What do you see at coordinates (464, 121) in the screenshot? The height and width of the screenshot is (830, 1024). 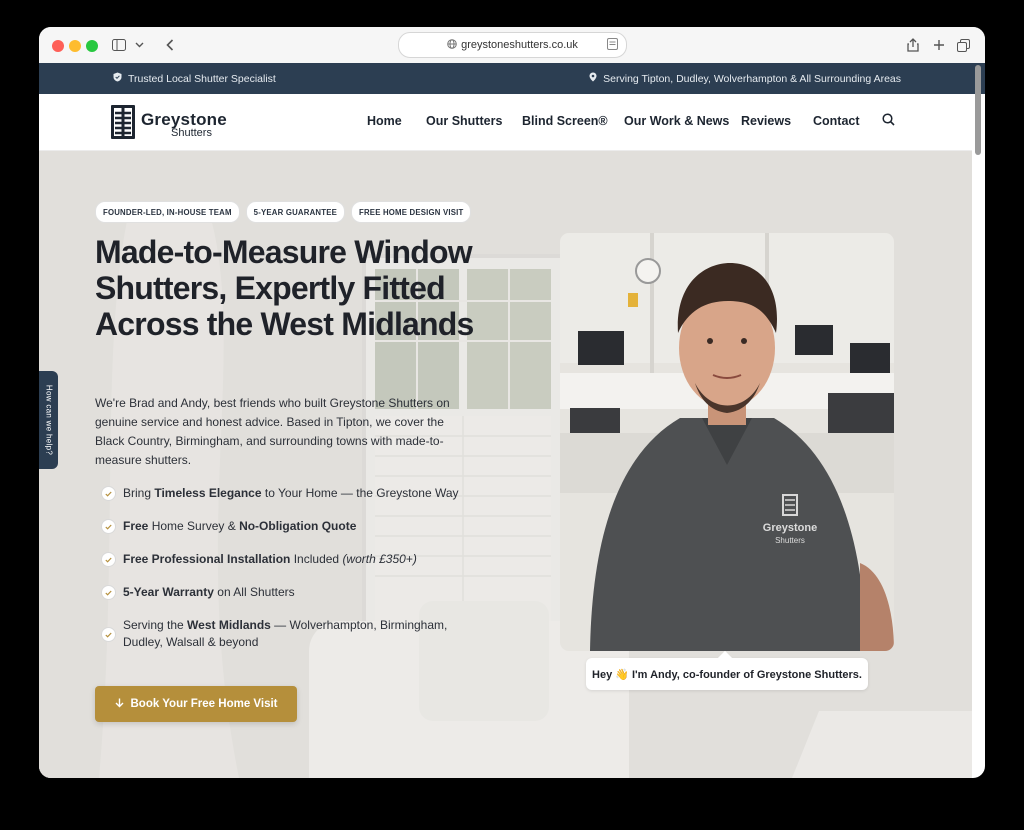 I see `nav-our-shutters: Our Shutters` at bounding box center [464, 121].